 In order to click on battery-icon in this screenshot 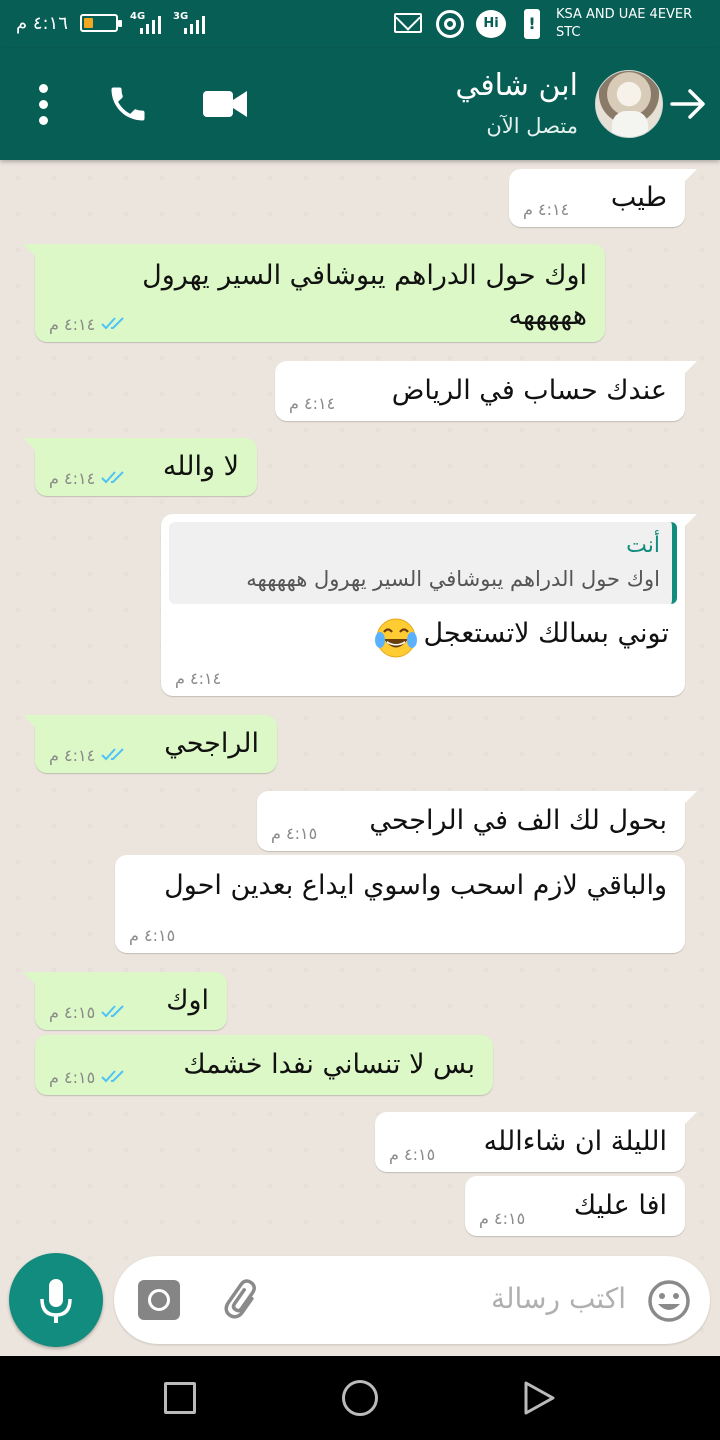, I will do `click(101, 23)`.